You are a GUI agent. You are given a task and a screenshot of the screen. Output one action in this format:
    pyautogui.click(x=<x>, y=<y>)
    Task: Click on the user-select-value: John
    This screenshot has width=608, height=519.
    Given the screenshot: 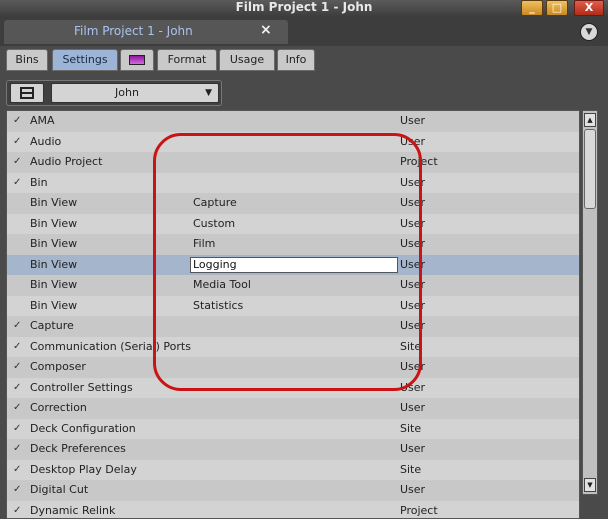 What is the action you would take?
    pyautogui.click(x=127, y=92)
    